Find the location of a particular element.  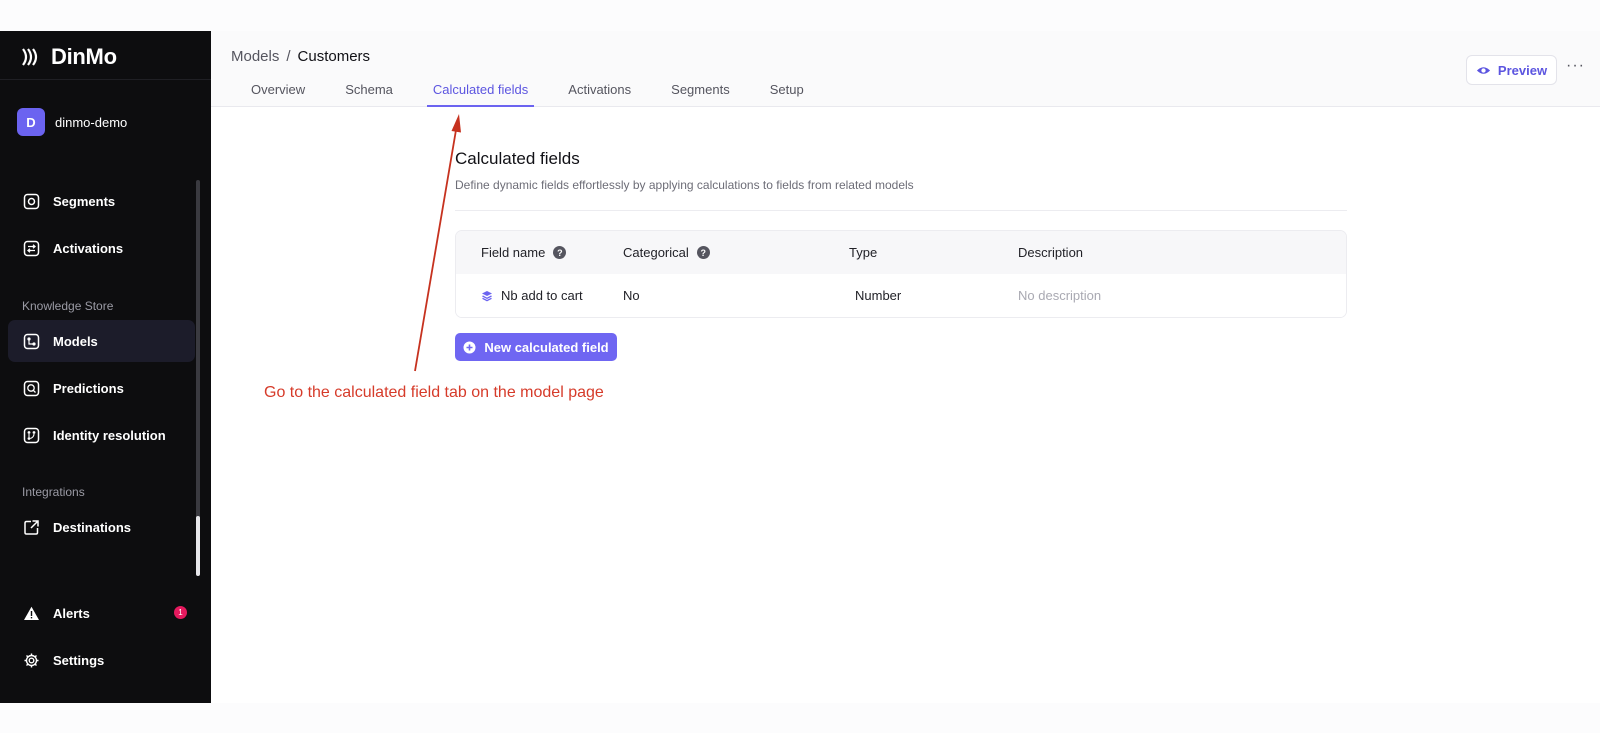

sidebar-item-label: Activations is located at coordinates (88, 248).